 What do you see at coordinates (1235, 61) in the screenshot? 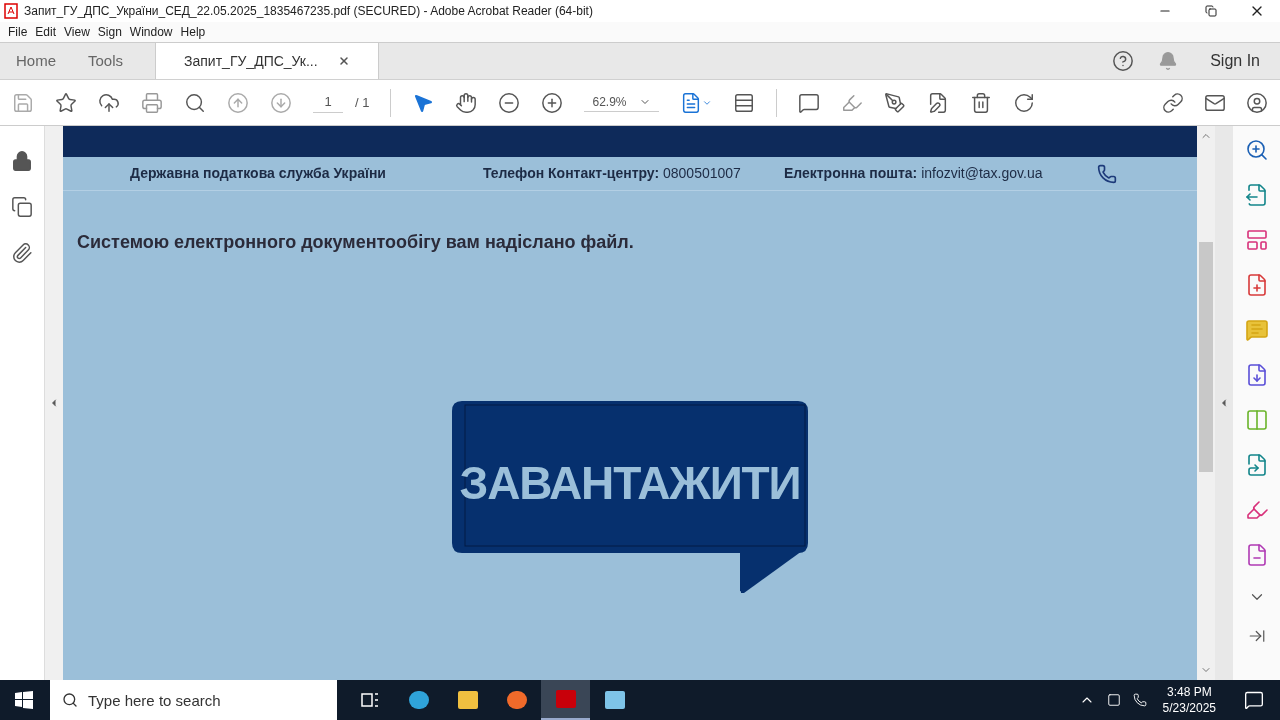
I see `sign-in-button: Sign In` at bounding box center [1235, 61].